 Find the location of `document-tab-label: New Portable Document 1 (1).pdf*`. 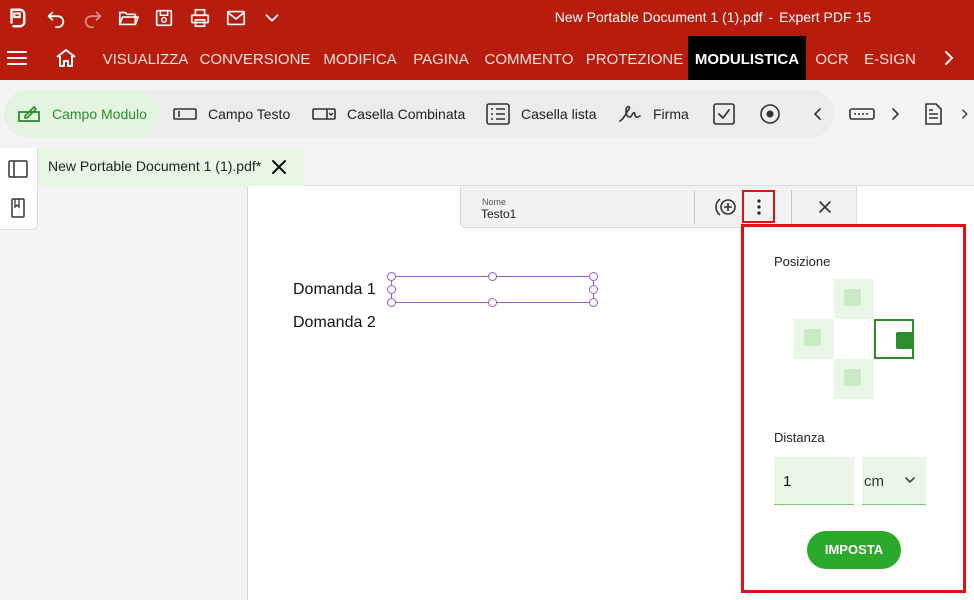

document-tab-label: New Portable Document 1 (1).pdf* is located at coordinates (155, 166).